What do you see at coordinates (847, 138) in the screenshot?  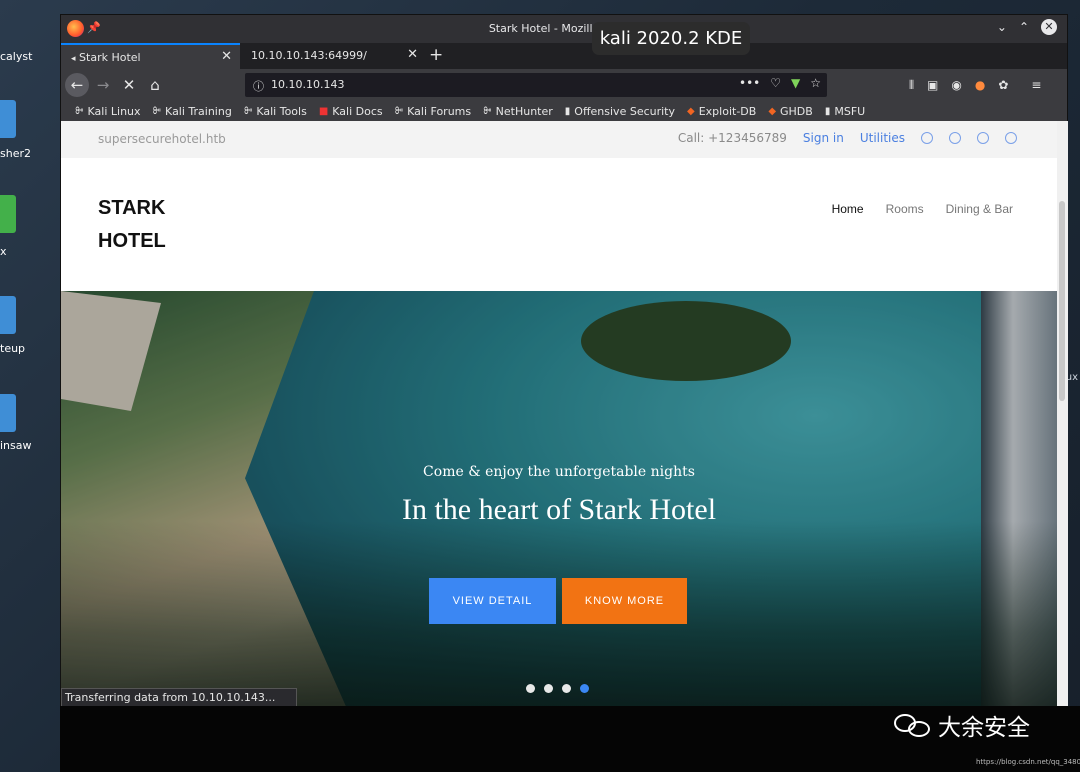 I see `topbar-right: Call: +123456789 Sign in Utilities` at bounding box center [847, 138].